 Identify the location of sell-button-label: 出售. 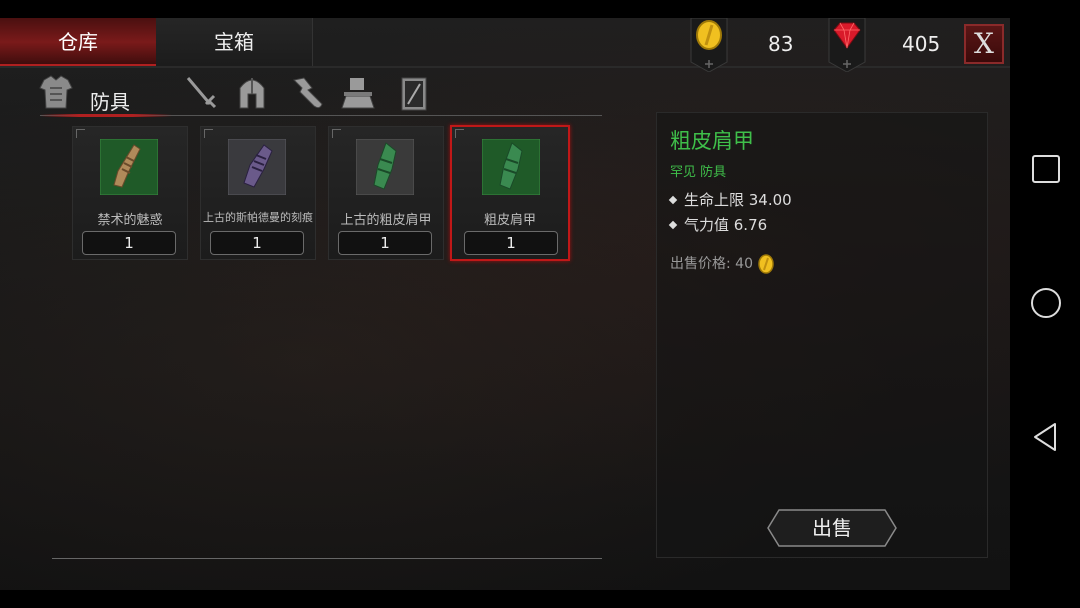
(832, 528).